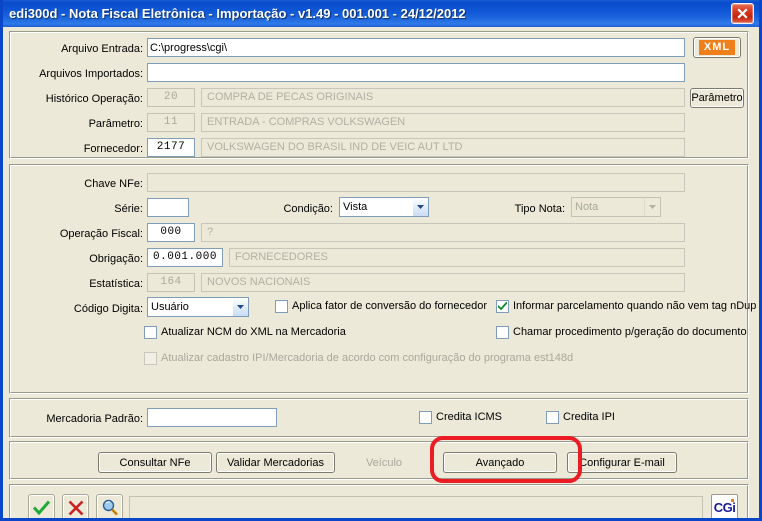 The image size is (762, 521). What do you see at coordinates (384, 462) in the screenshot?
I see `veiculo-button: Veículo` at bounding box center [384, 462].